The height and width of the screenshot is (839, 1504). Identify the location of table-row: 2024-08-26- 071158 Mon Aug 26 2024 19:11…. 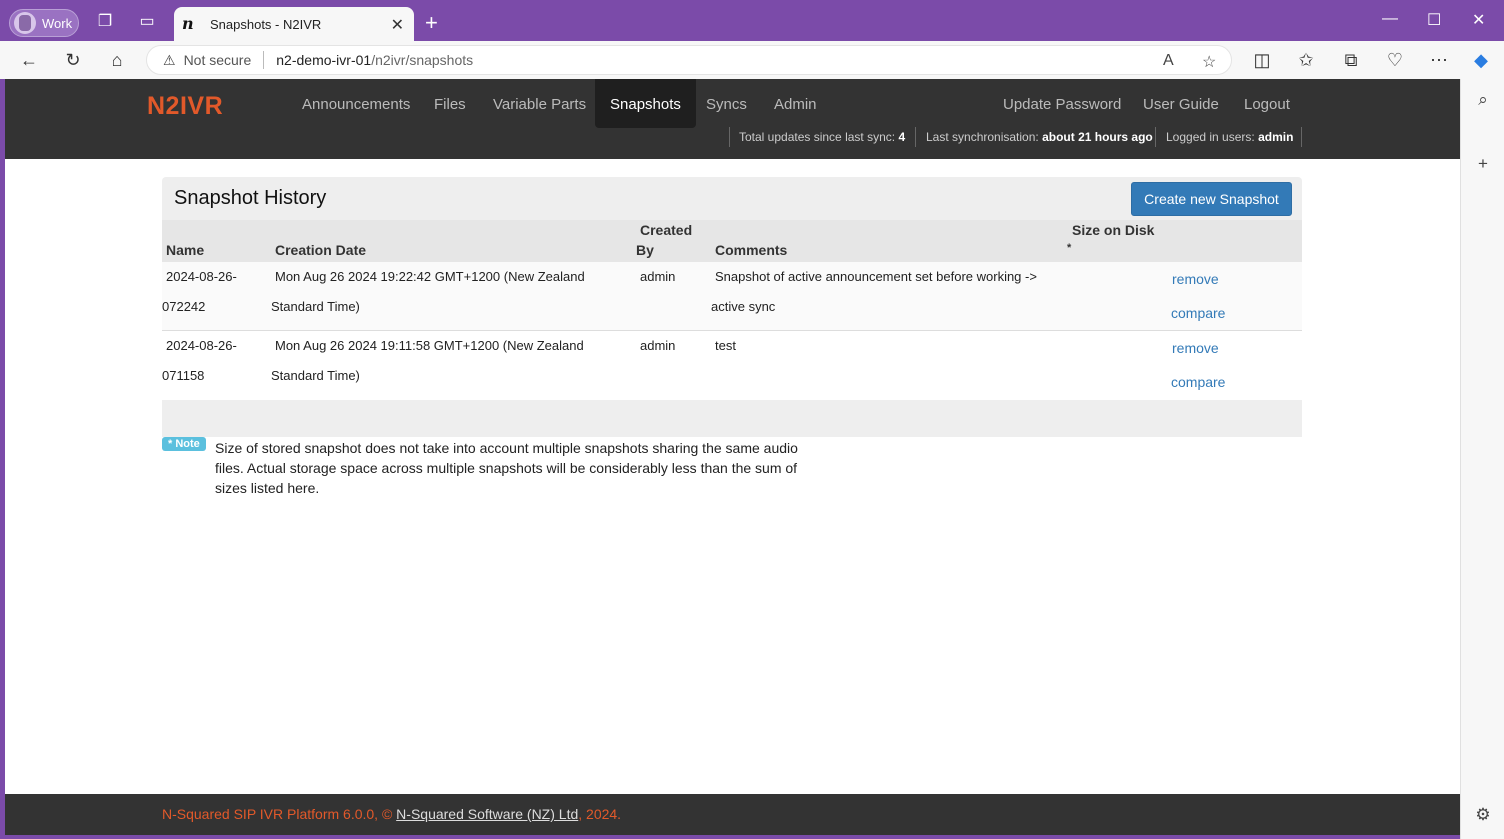
(732, 365).